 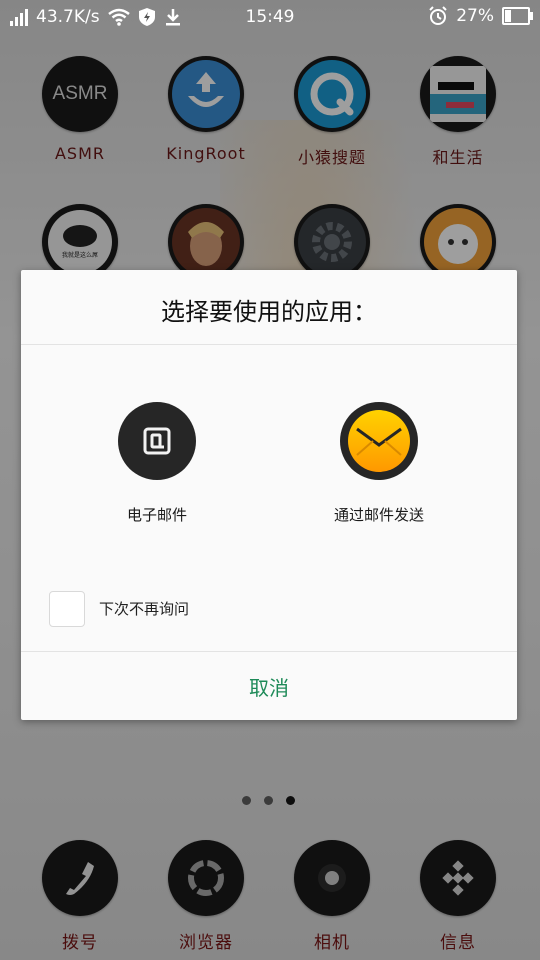 What do you see at coordinates (379, 441) in the screenshot?
I see `envelope-icon` at bounding box center [379, 441].